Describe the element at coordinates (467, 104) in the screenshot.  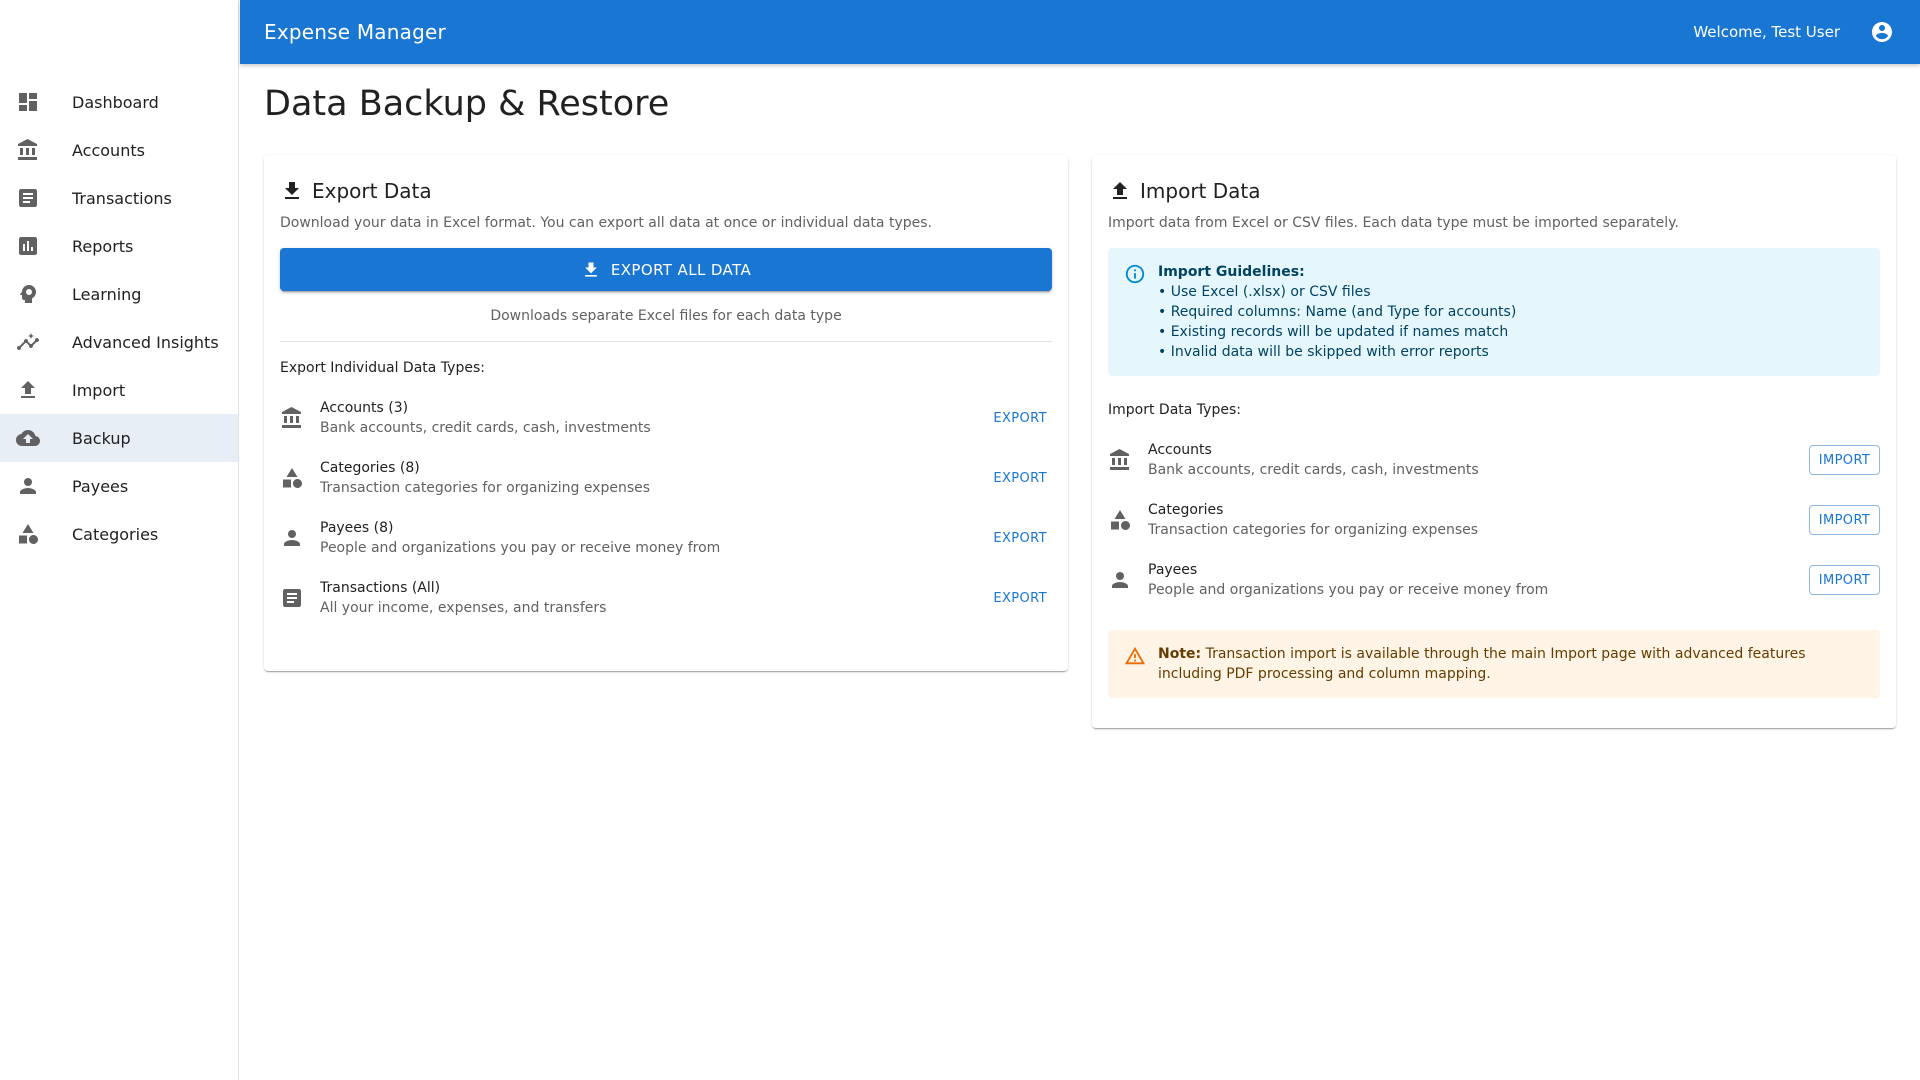
I see `page-title: Data Backup & Restore` at that location.